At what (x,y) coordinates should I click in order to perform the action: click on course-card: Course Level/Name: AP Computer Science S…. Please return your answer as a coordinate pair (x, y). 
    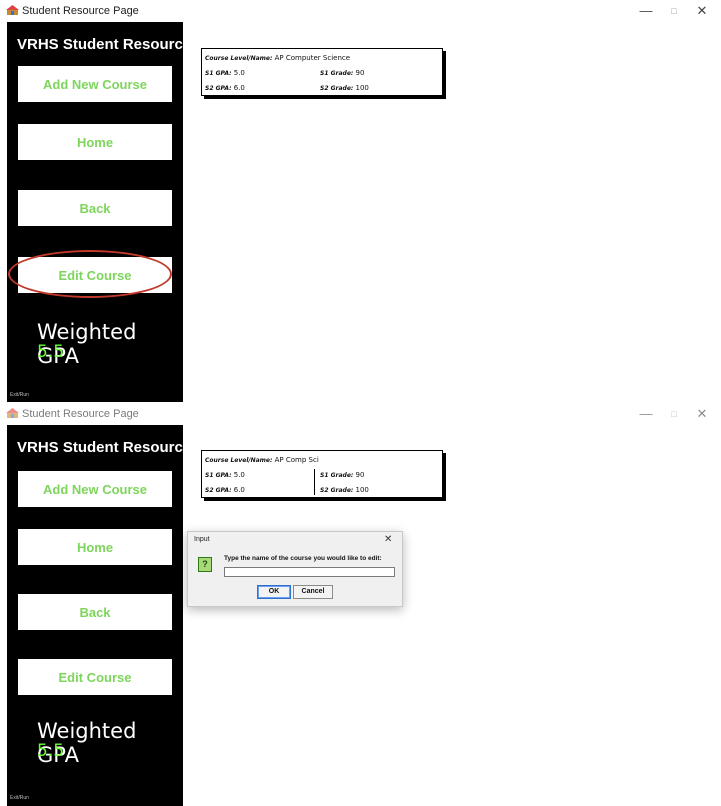
    Looking at the image, I should click on (322, 72).